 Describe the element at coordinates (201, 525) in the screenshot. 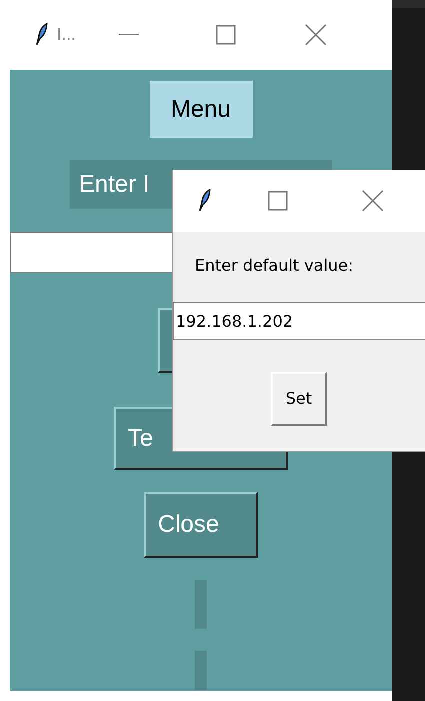

I see `close-button: Close` at that location.